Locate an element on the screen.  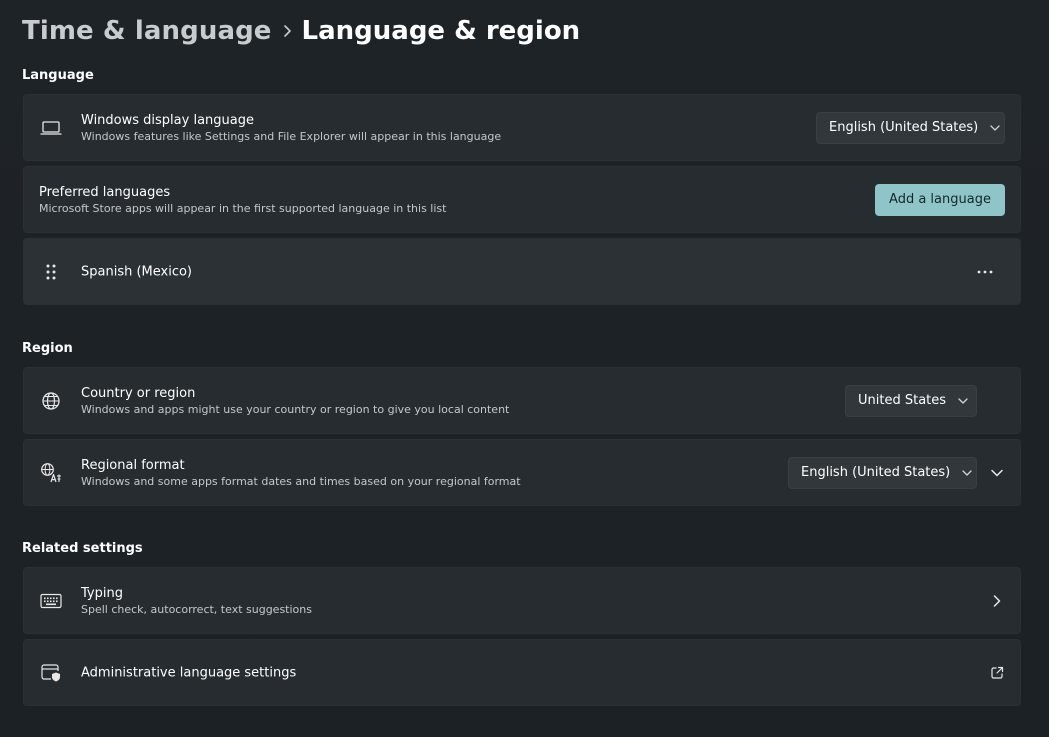
regional-format-title: Regional format is located at coordinates (133, 465).